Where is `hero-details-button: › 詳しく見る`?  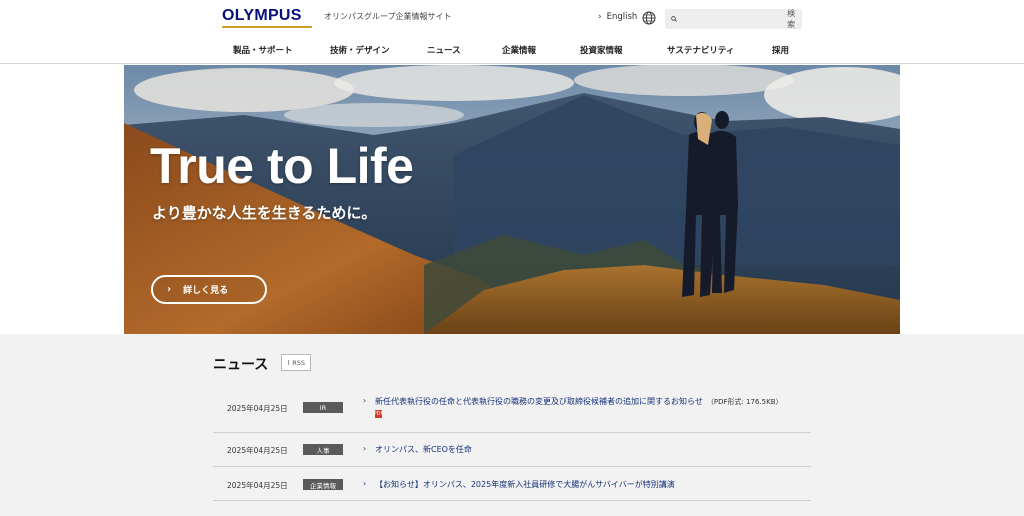 hero-details-button: › 詳しく見る is located at coordinates (209, 289).